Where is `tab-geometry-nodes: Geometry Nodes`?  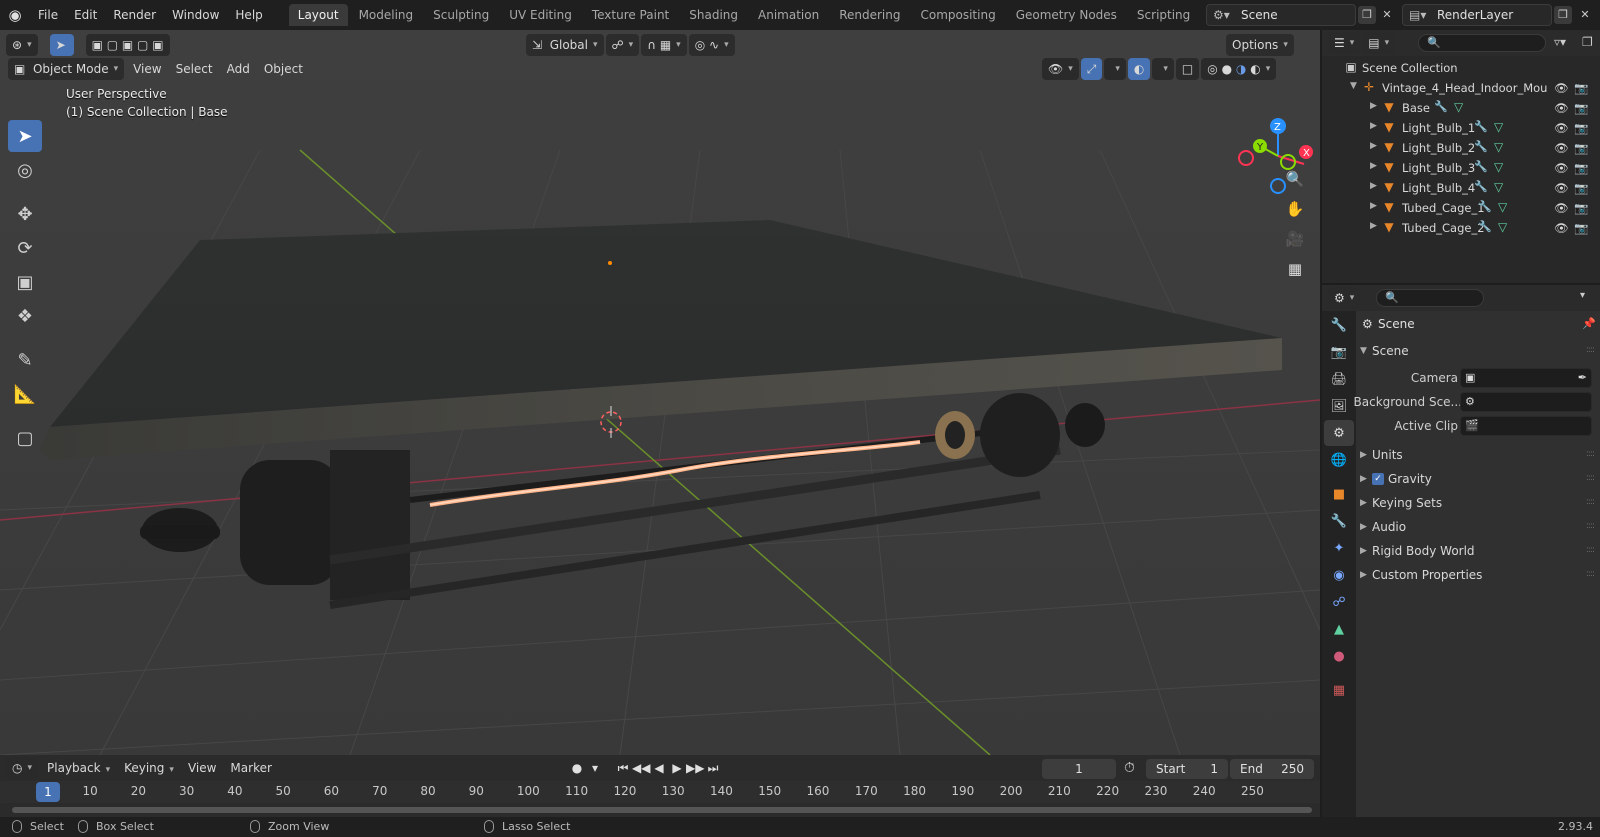 tab-geometry-nodes: Geometry Nodes is located at coordinates (1066, 15).